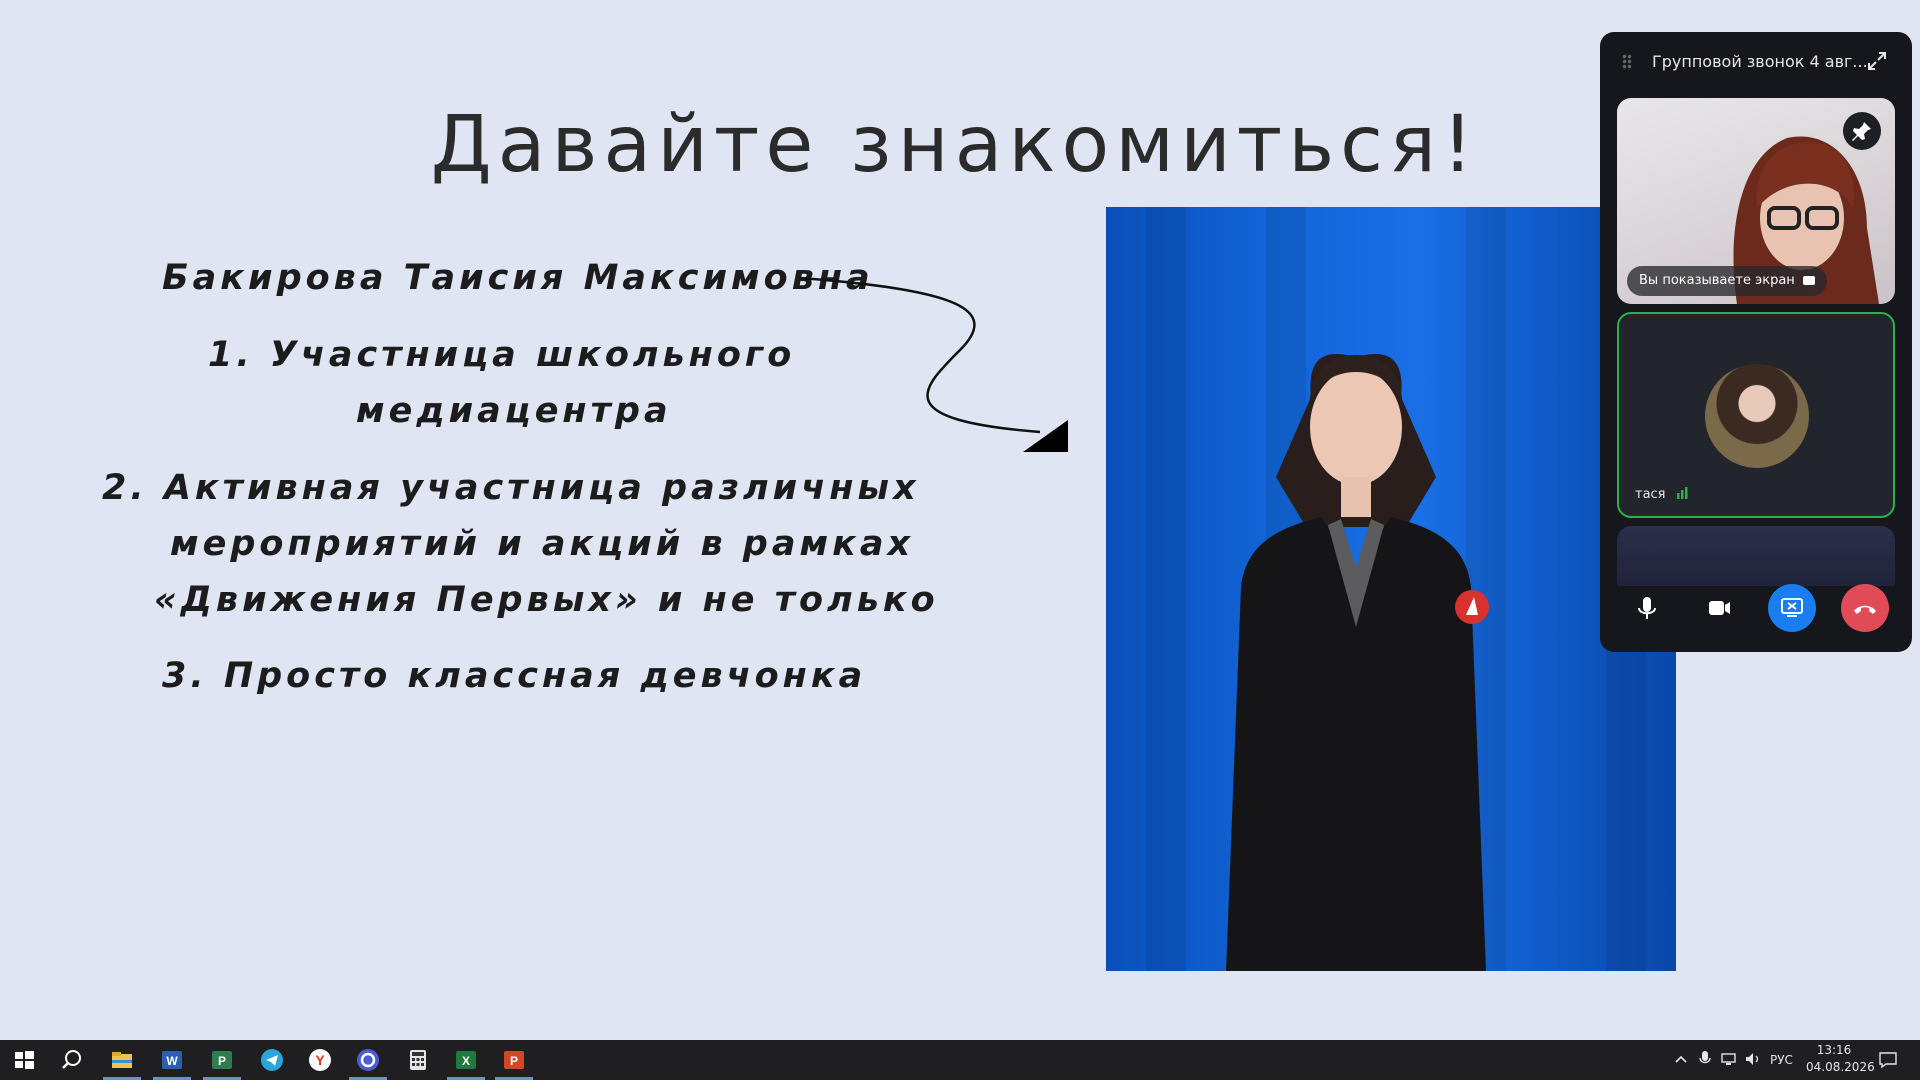 Image resolution: width=1920 pixels, height=1080 pixels. Describe the element at coordinates (1717, 280) in the screenshot. I see `screen-badge-label: Вы показываете экран` at that location.